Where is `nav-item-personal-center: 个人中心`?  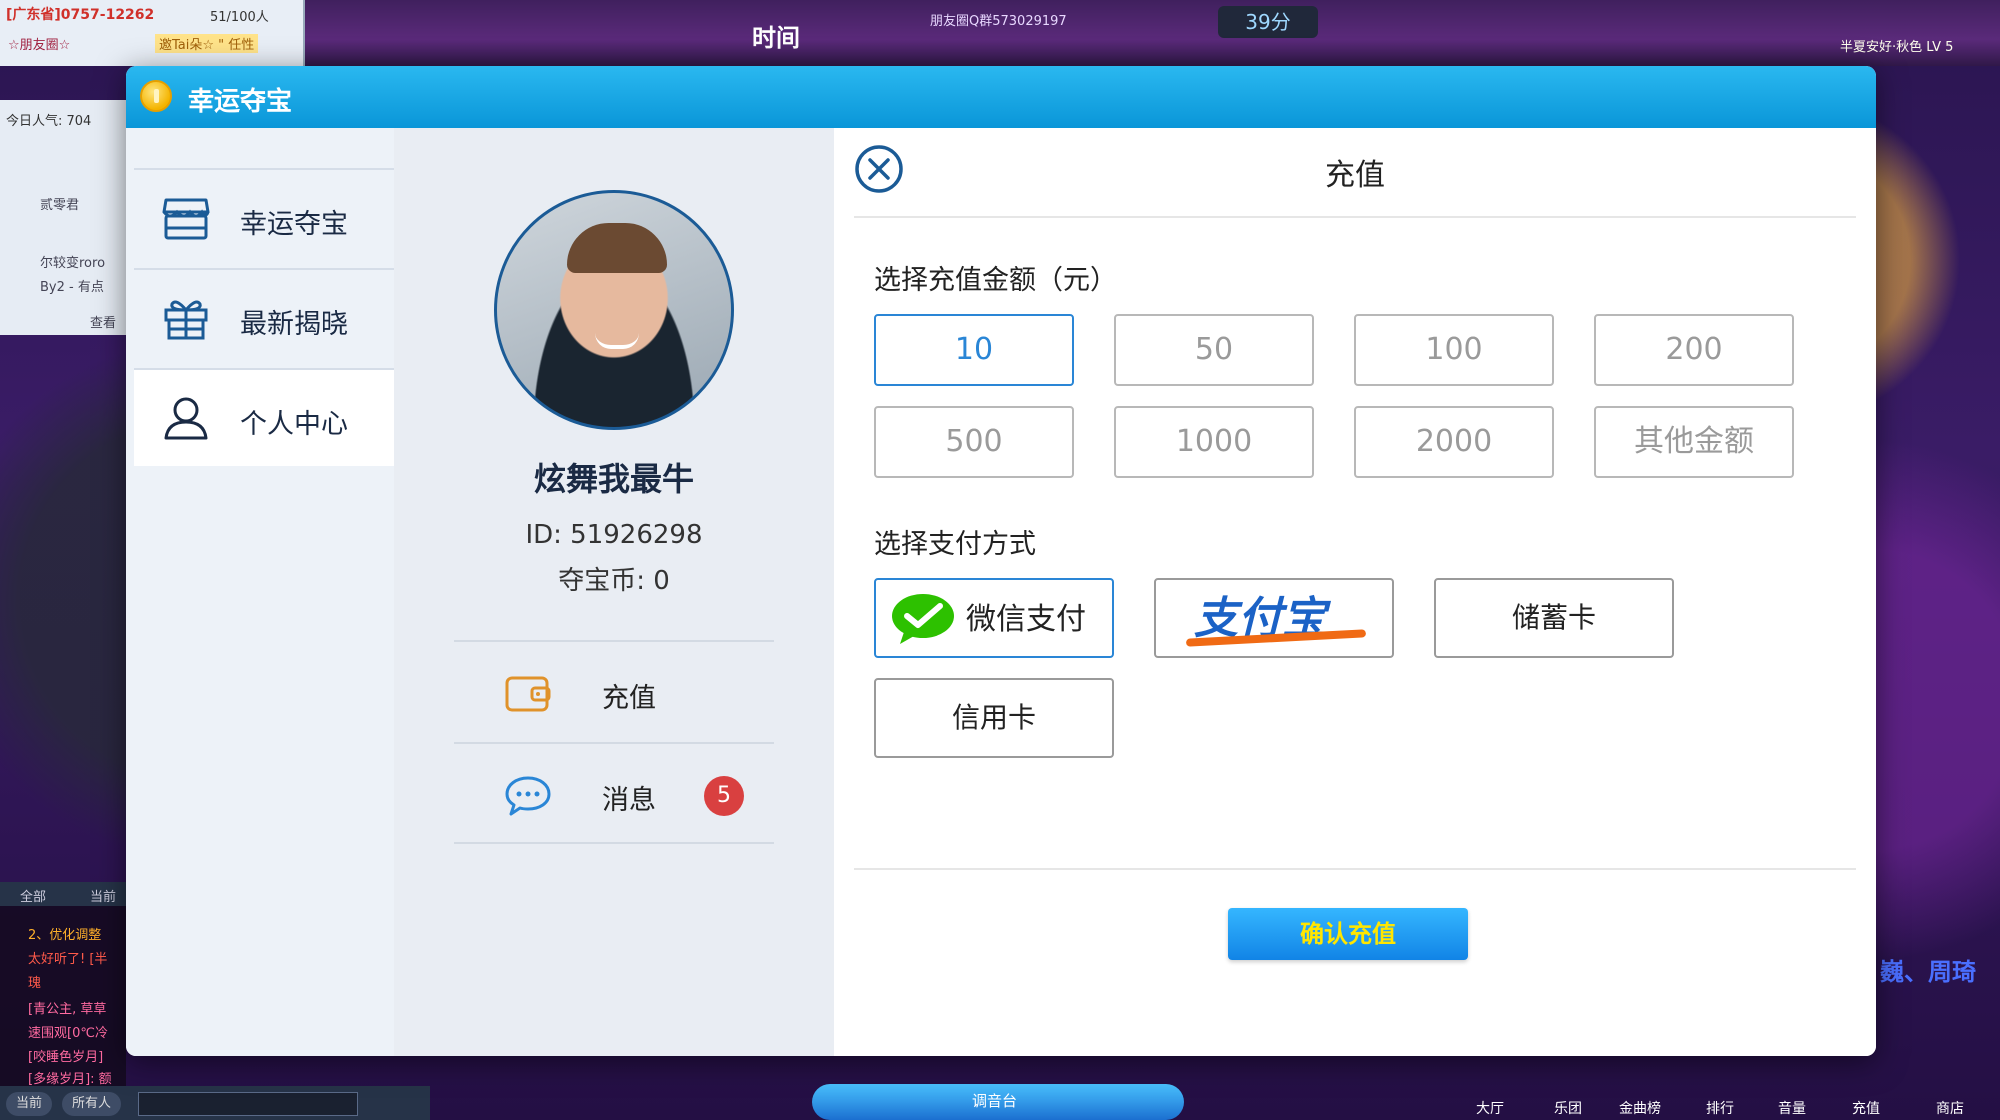 nav-item-personal-center: 个人中心 is located at coordinates (264, 417).